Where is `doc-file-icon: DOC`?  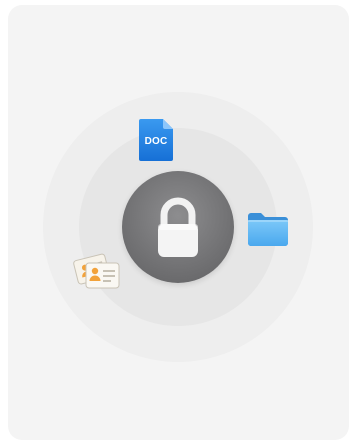
doc-file-icon: DOC is located at coordinates (157, 140).